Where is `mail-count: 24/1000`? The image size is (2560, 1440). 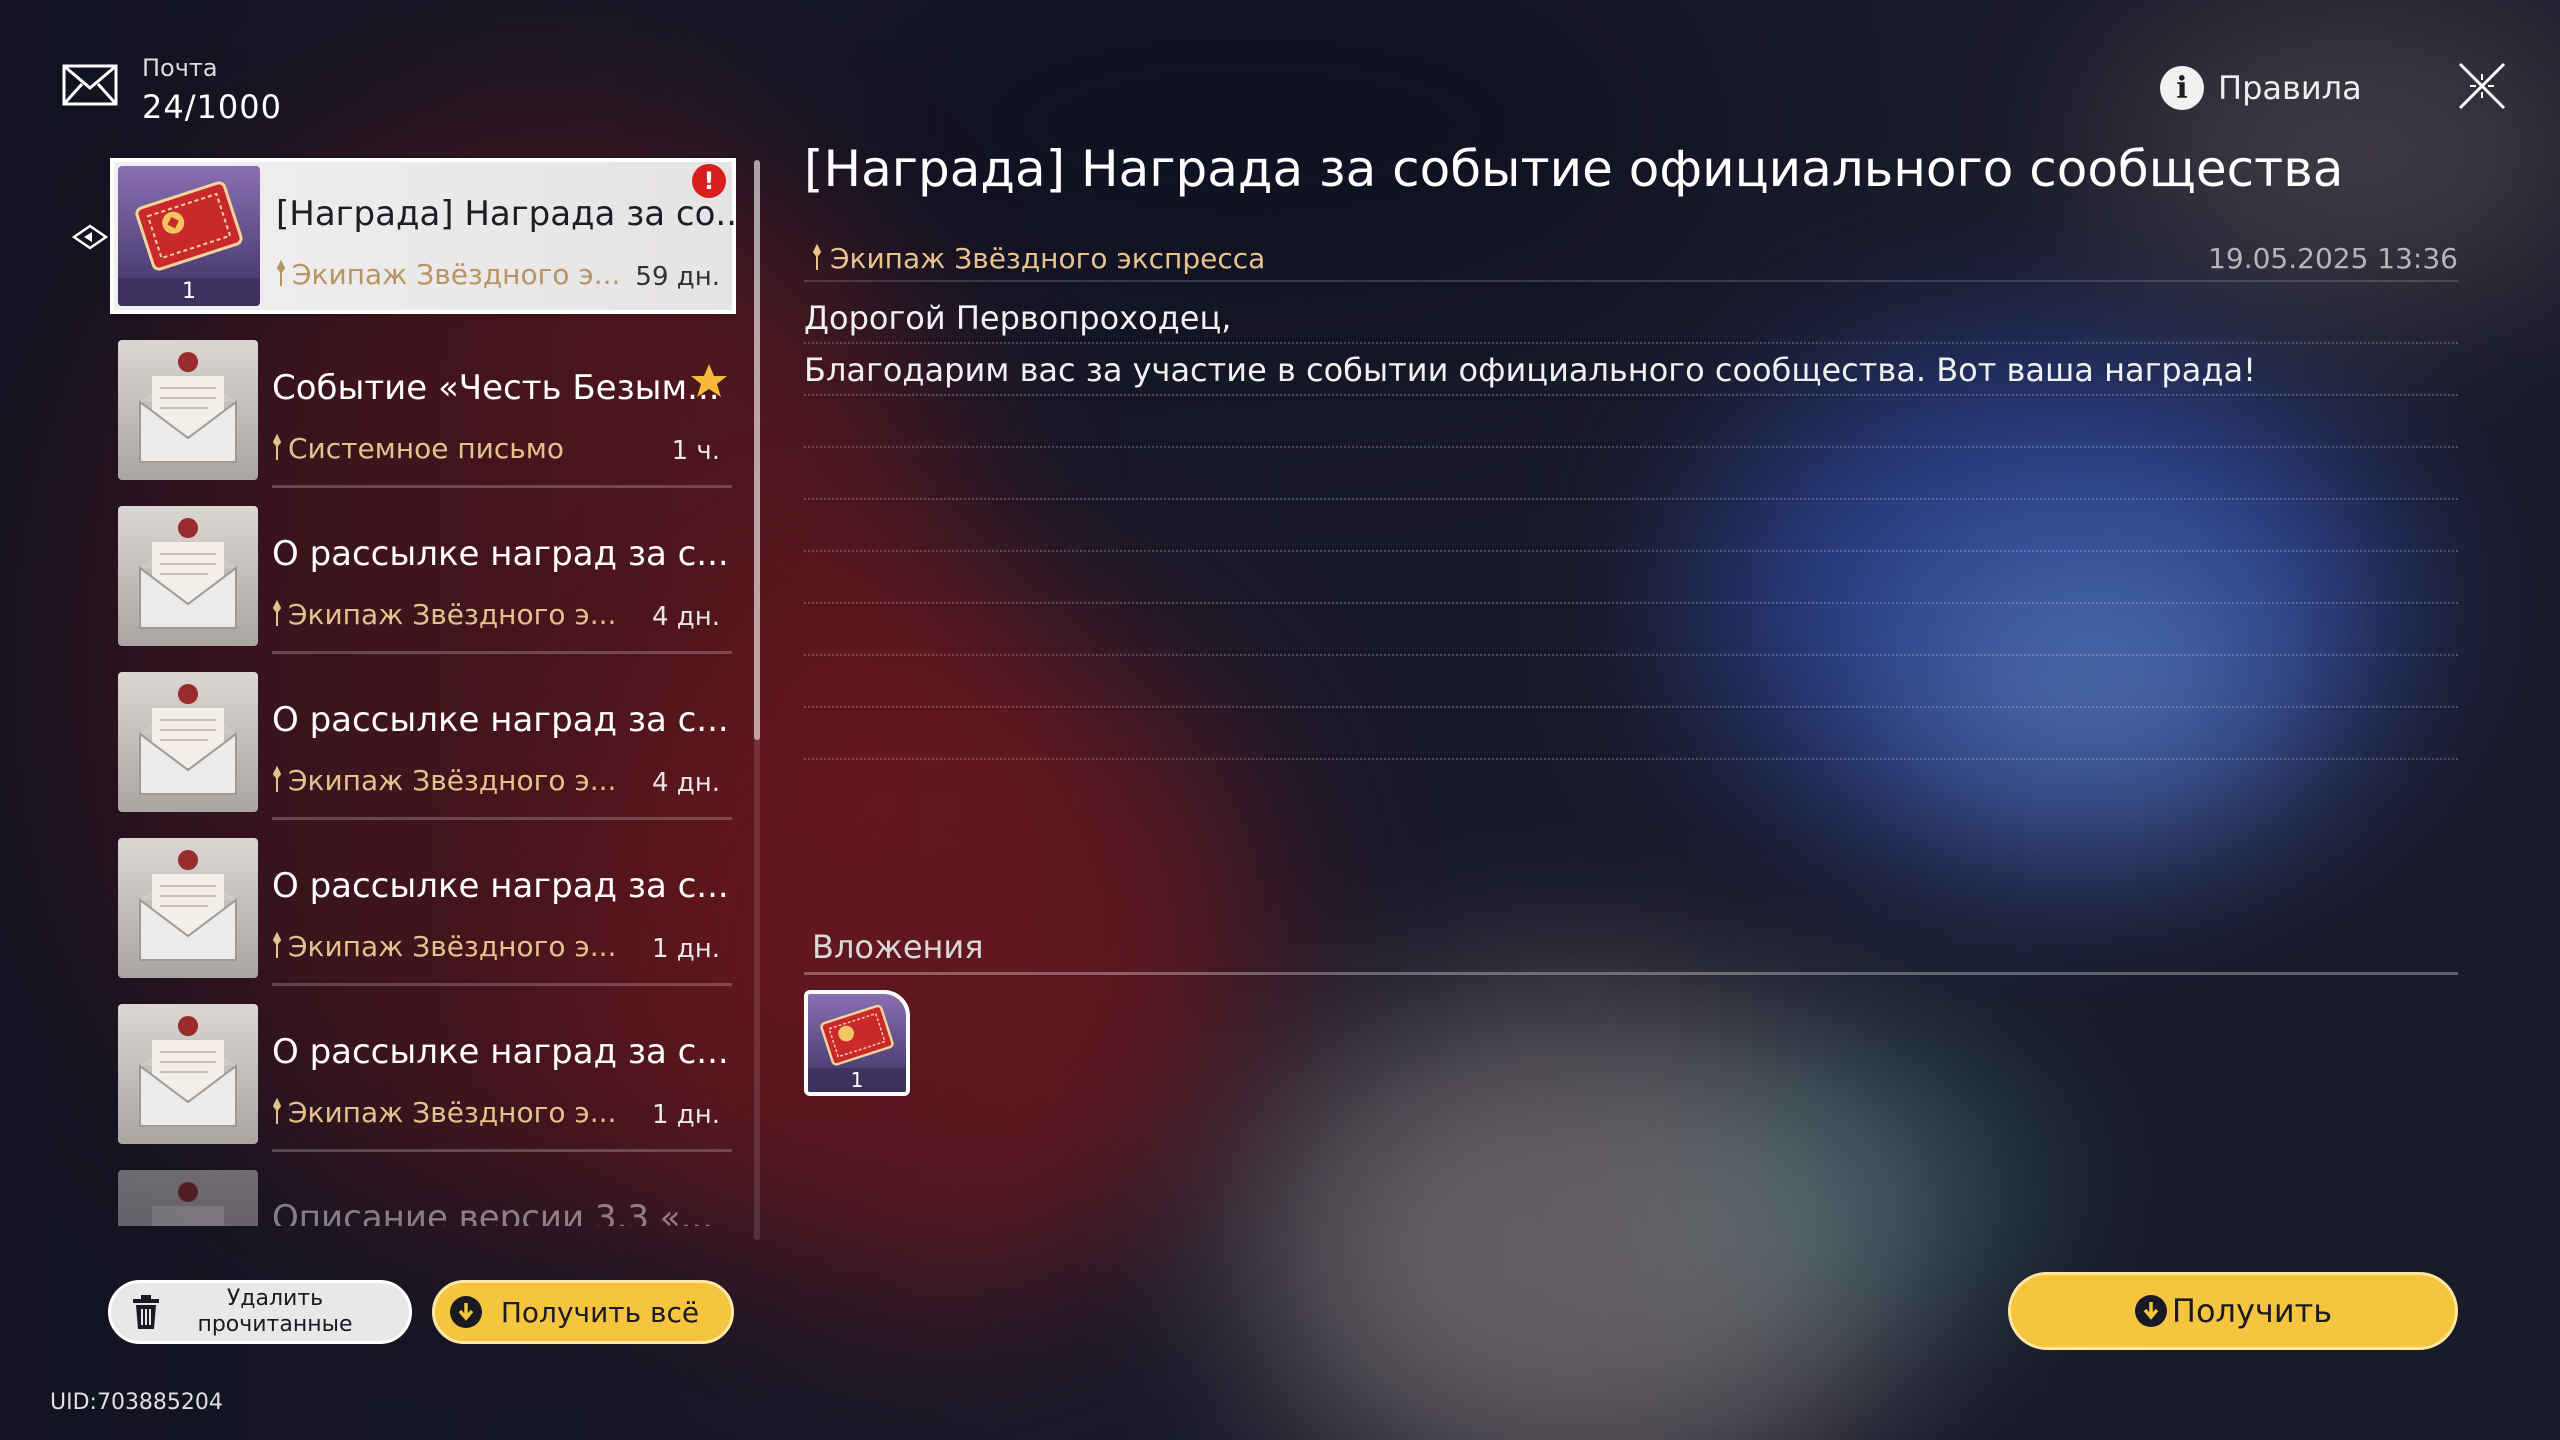 mail-count: 24/1000 is located at coordinates (212, 107).